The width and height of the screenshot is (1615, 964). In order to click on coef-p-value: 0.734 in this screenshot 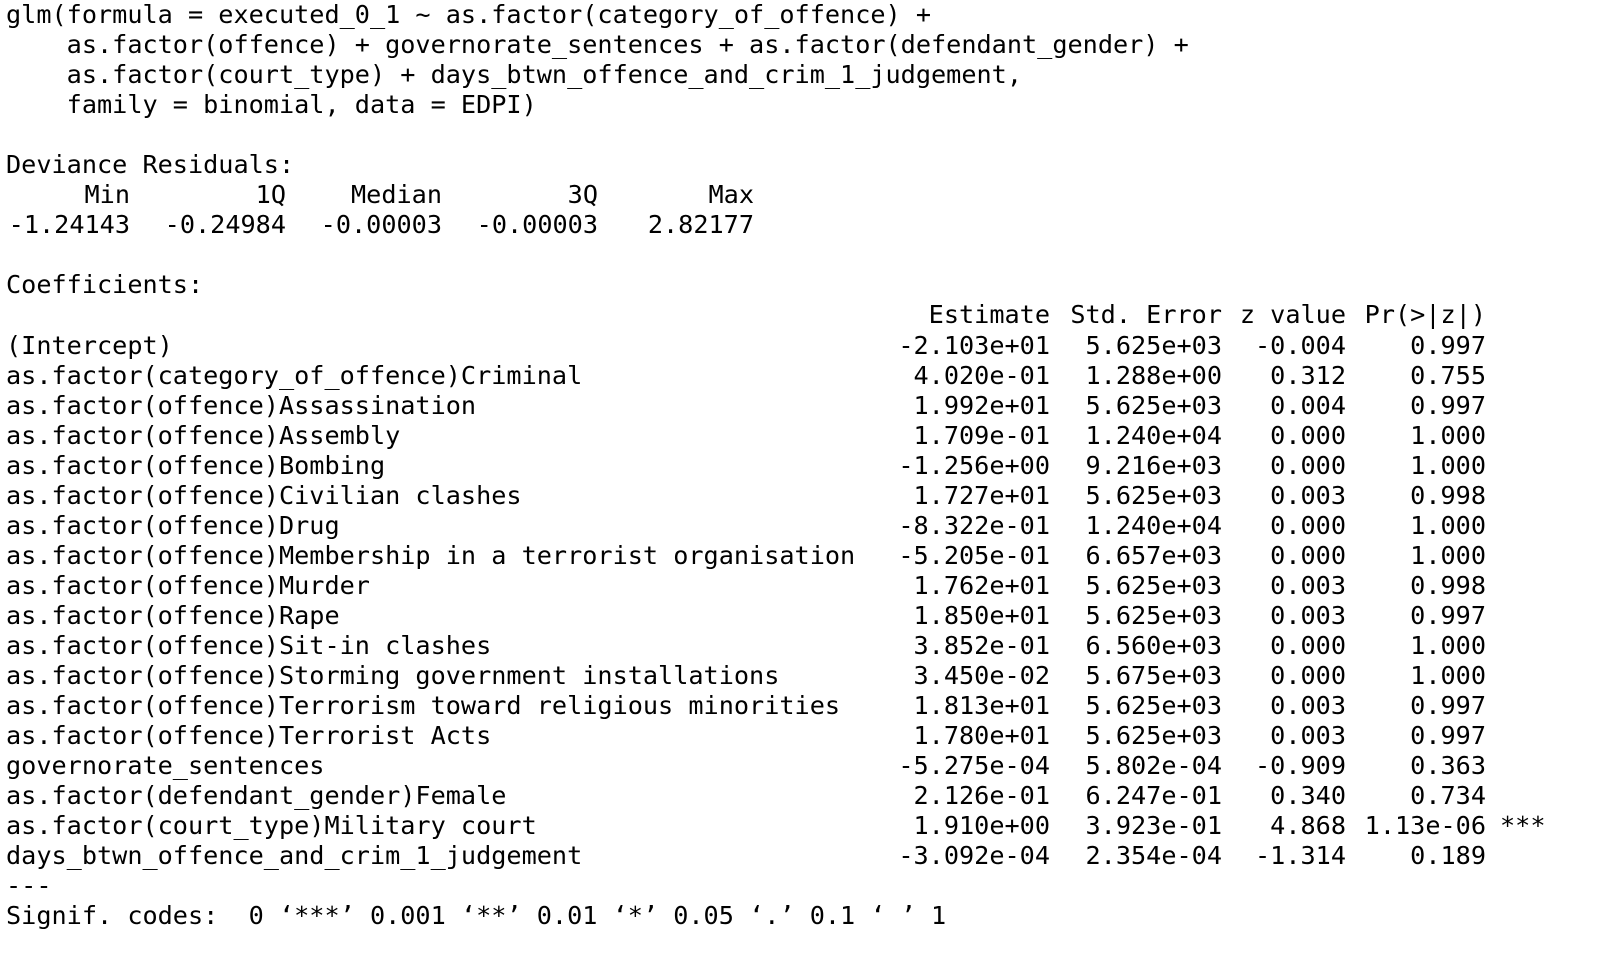, I will do `click(1448, 796)`.